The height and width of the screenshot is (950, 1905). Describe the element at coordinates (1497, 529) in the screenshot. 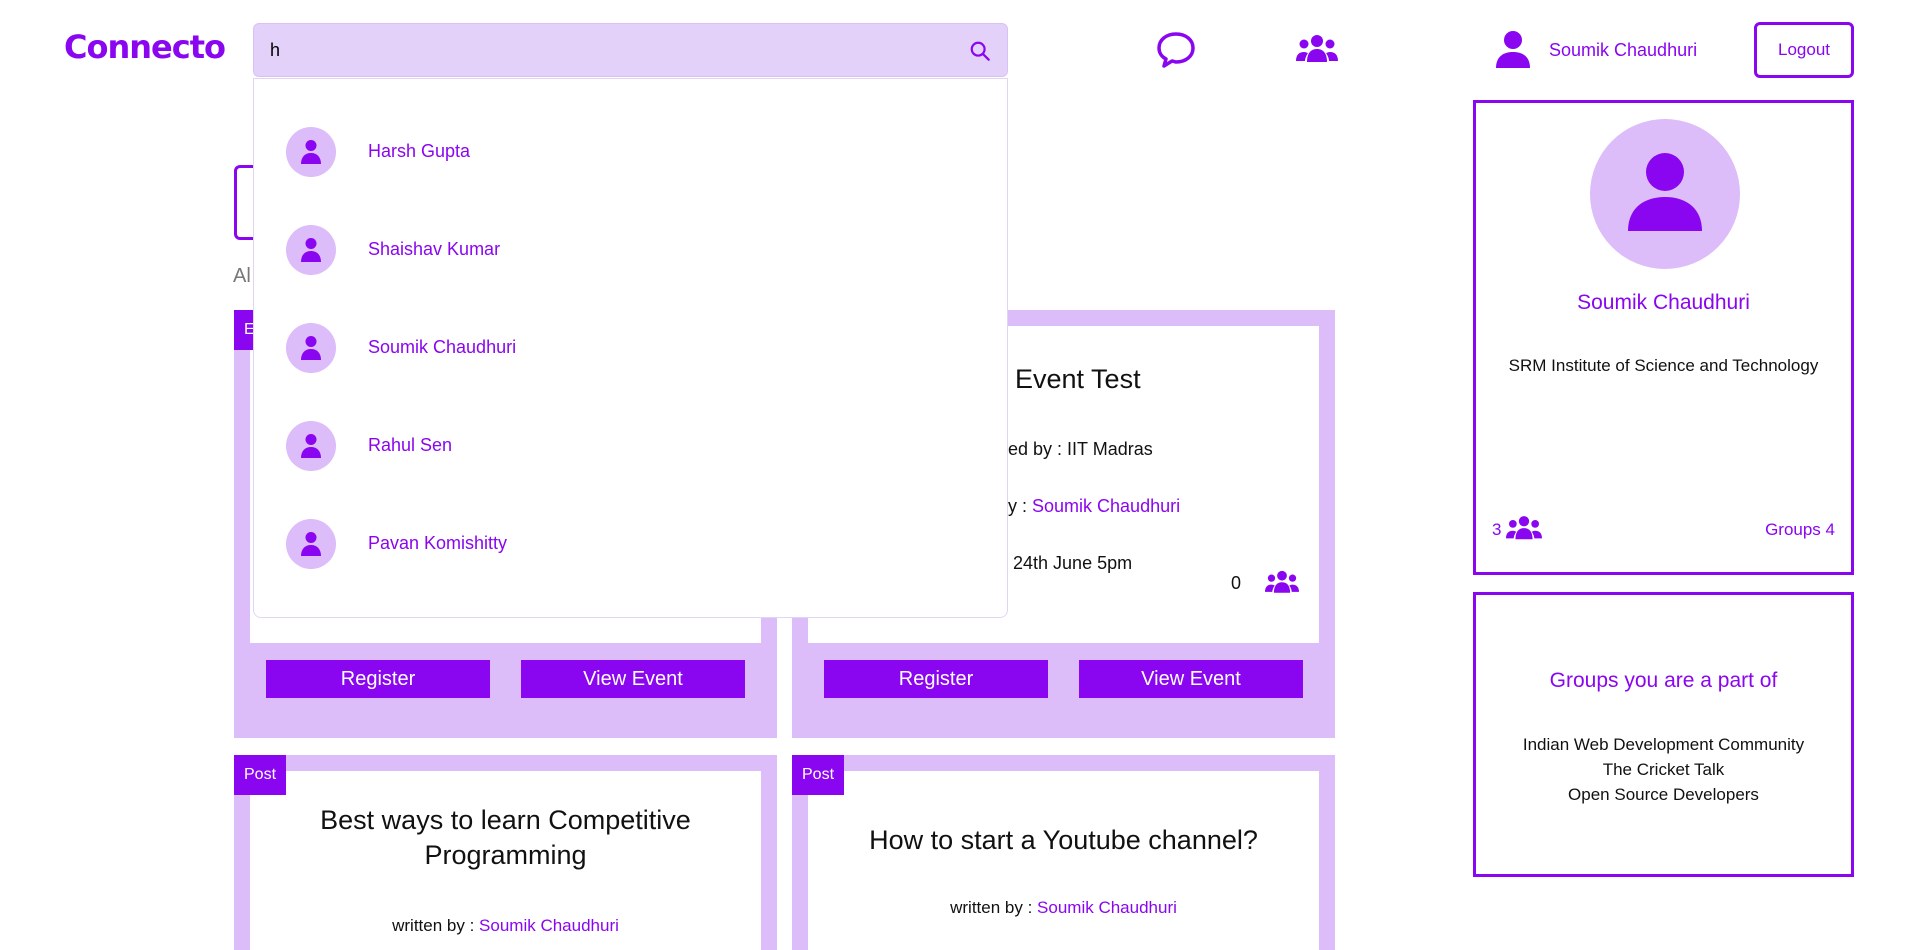

I see `connections-count: 3` at that location.